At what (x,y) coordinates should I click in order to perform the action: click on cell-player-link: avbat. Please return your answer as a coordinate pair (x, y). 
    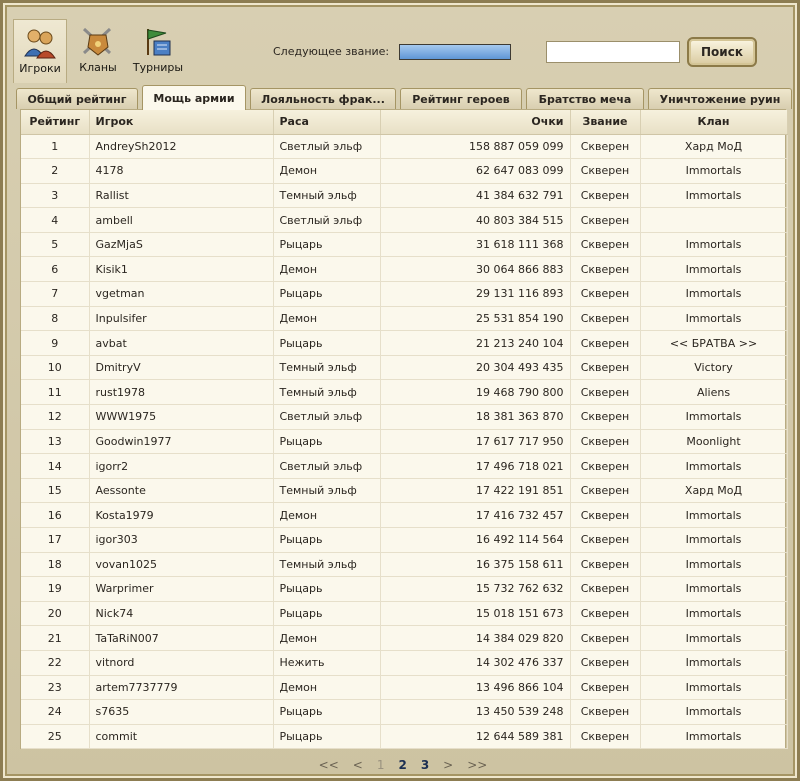
    Looking at the image, I should click on (181, 343).